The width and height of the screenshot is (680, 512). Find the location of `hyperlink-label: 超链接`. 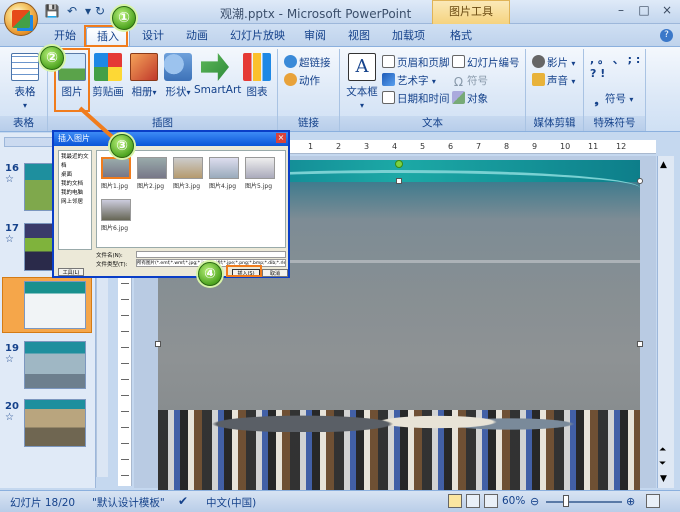

hyperlink-label: 超链接 is located at coordinates (315, 63).